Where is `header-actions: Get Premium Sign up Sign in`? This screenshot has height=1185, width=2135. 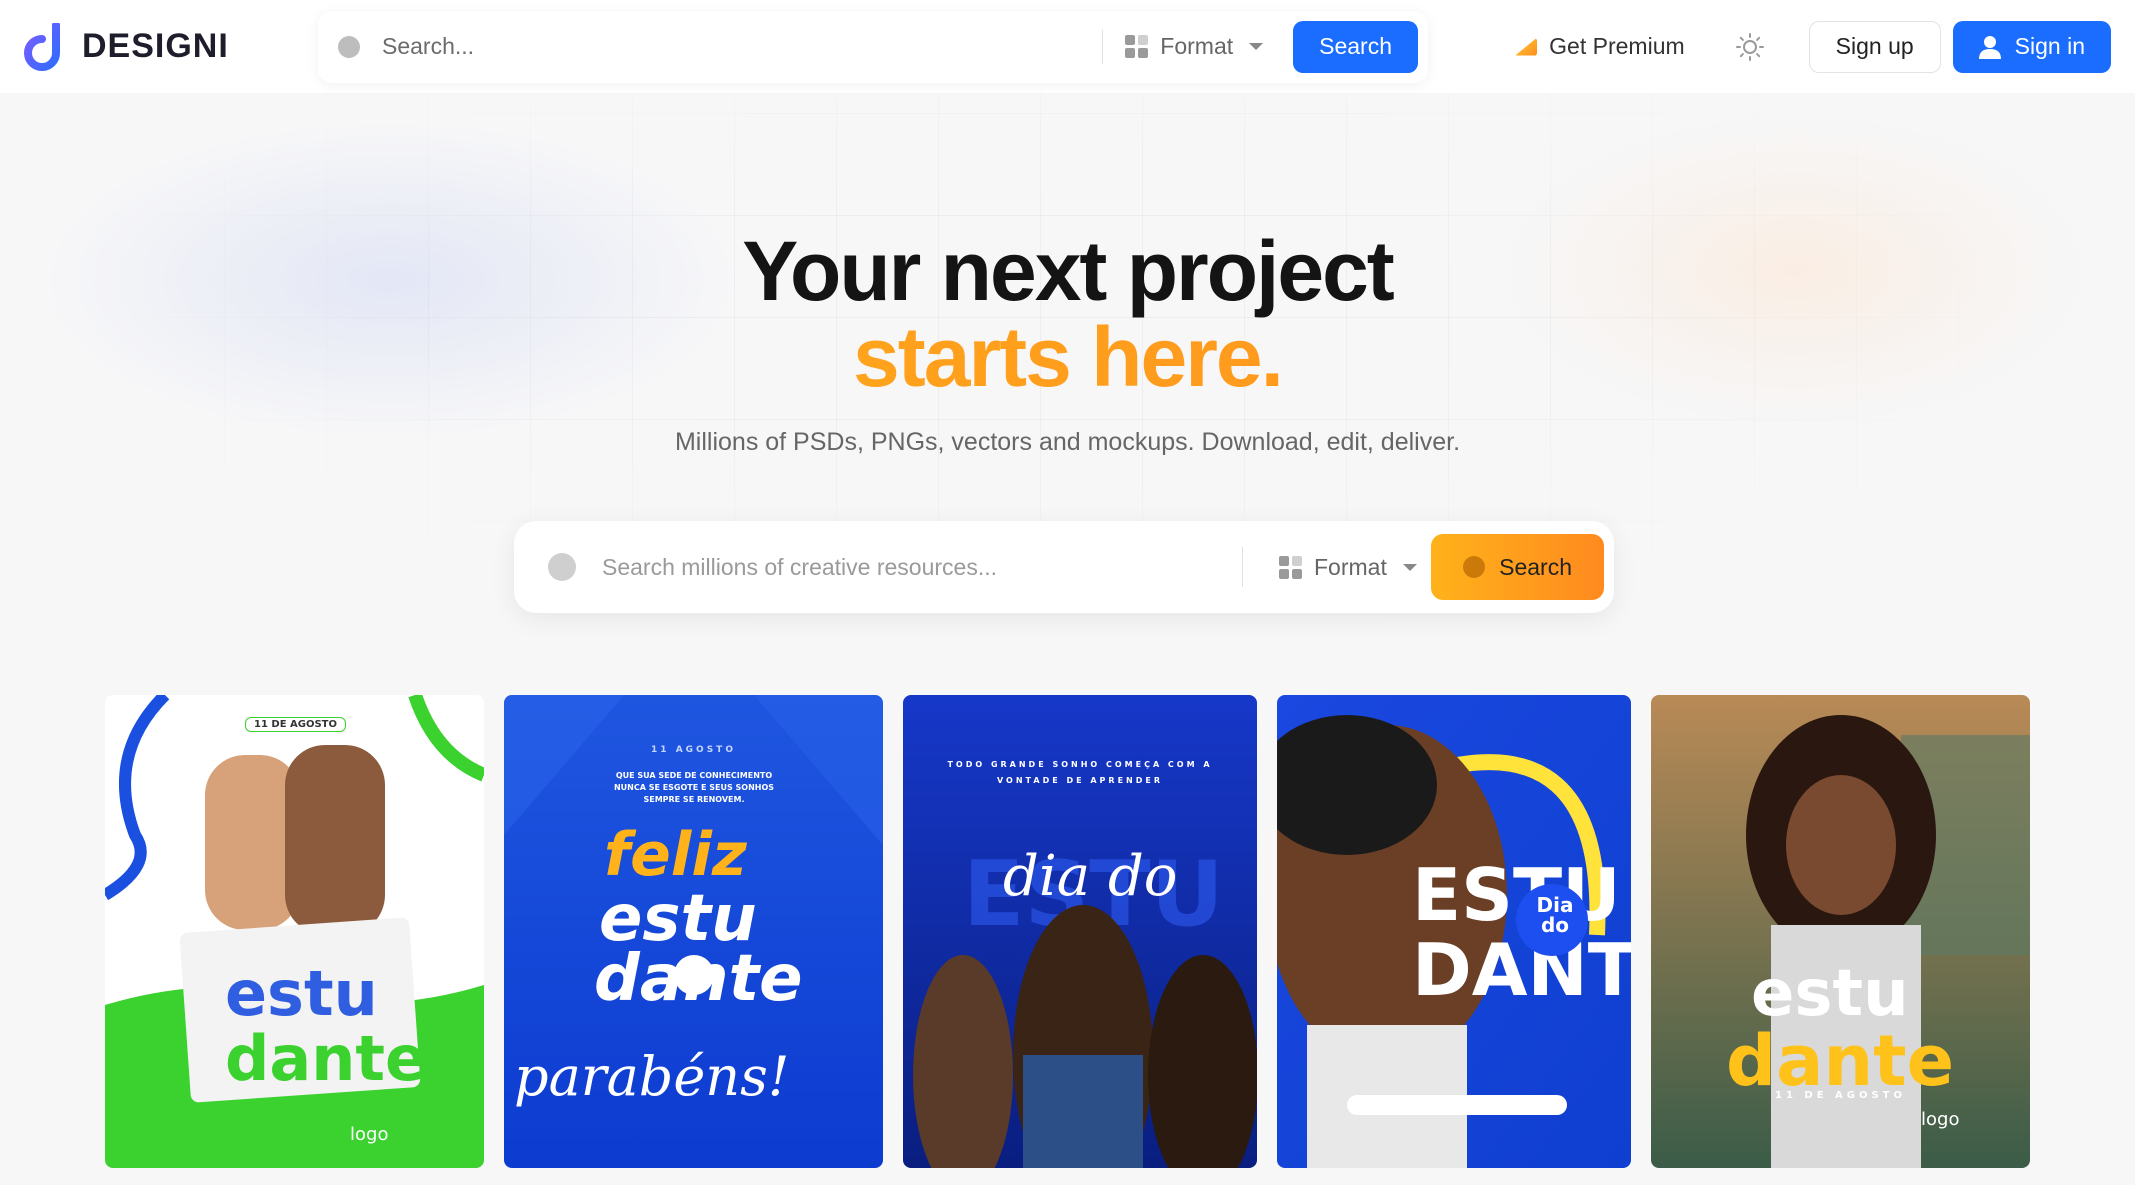
header-actions: Get Premium Sign up Sign in is located at coordinates (1813, 46).